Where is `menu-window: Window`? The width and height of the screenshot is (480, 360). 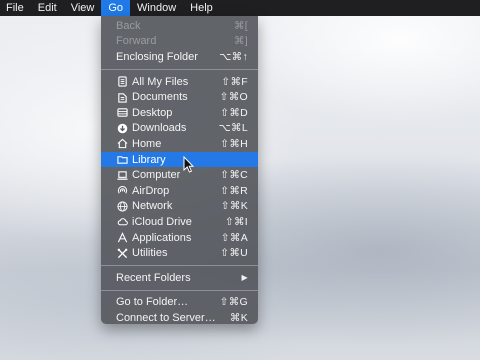
menu-window: Window is located at coordinates (156, 8).